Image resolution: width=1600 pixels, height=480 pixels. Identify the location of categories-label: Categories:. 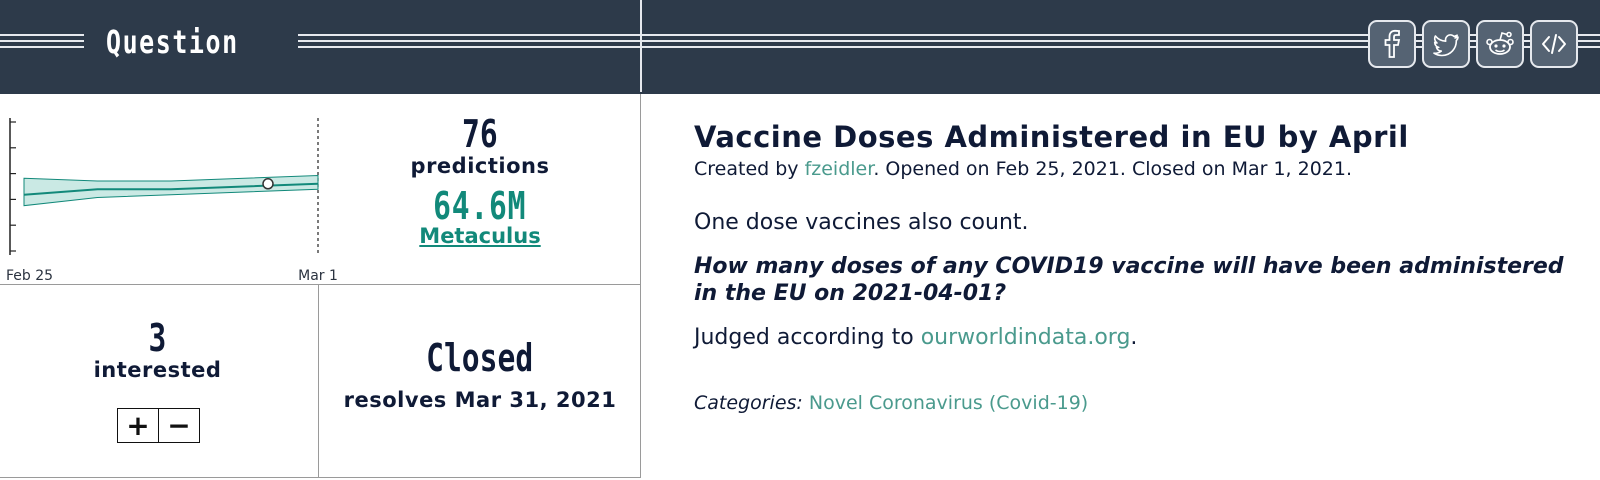
(748, 403).